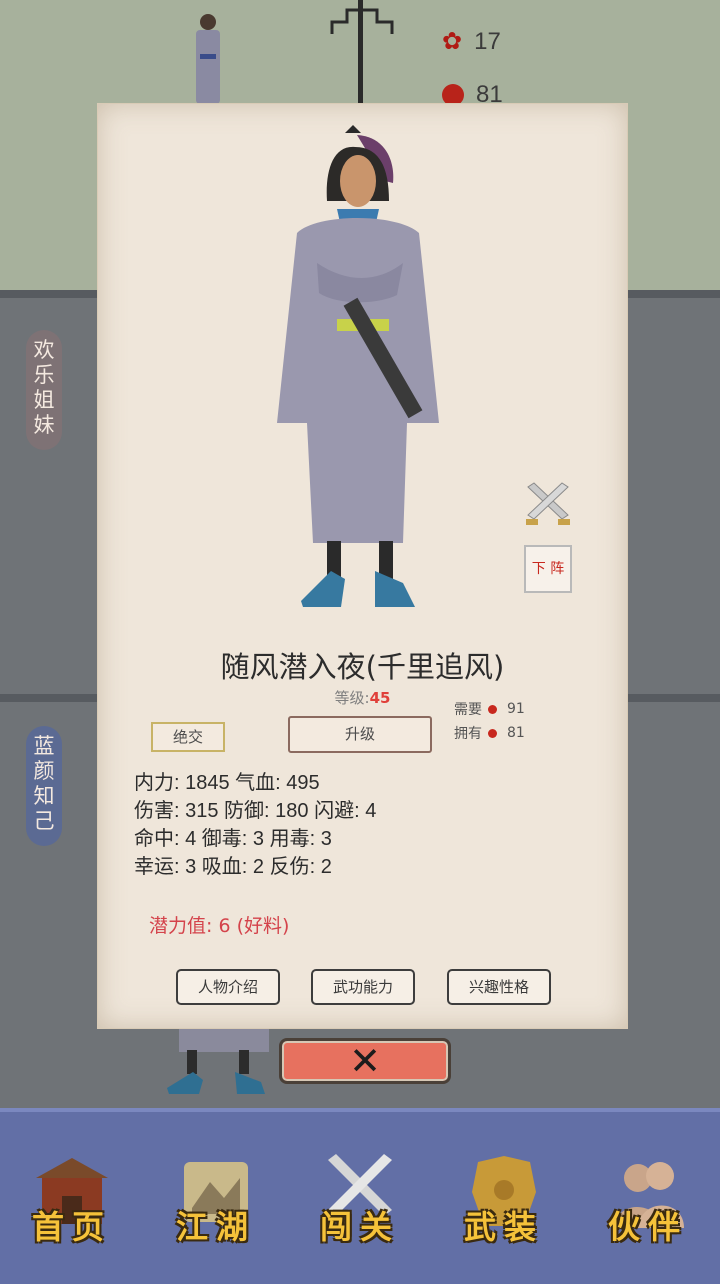  Describe the element at coordinates (358, 366) in the screenshot. I see `character-portrait` at that location.